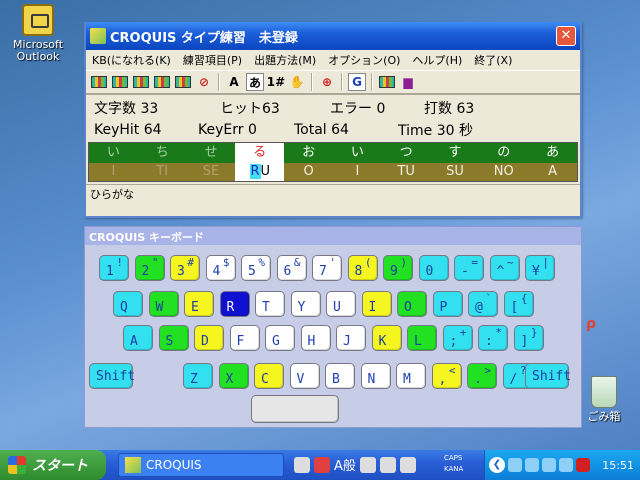  What do you see at coordinates (618, 465) in the screenshot?
I see `clock: 15:51` at bounding box center [618, 465].